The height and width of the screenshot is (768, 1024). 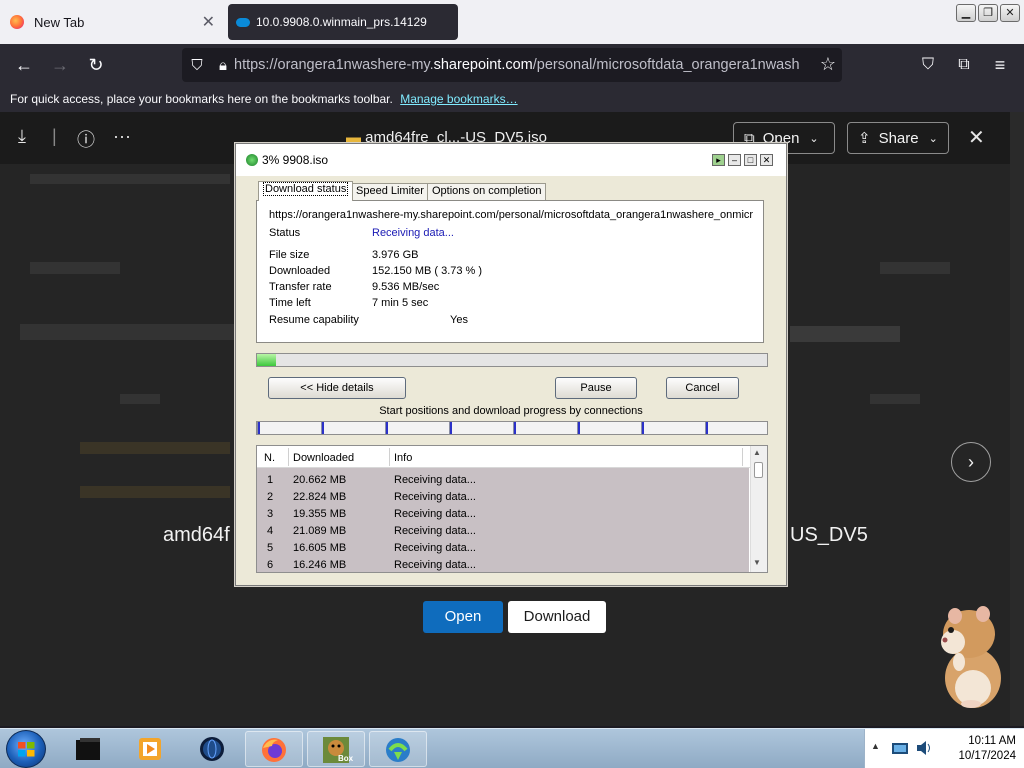 What do you see at coordinates (60, 65) in the screenshot?
I see `forward-icon: →` at bounding box center [60, 65].